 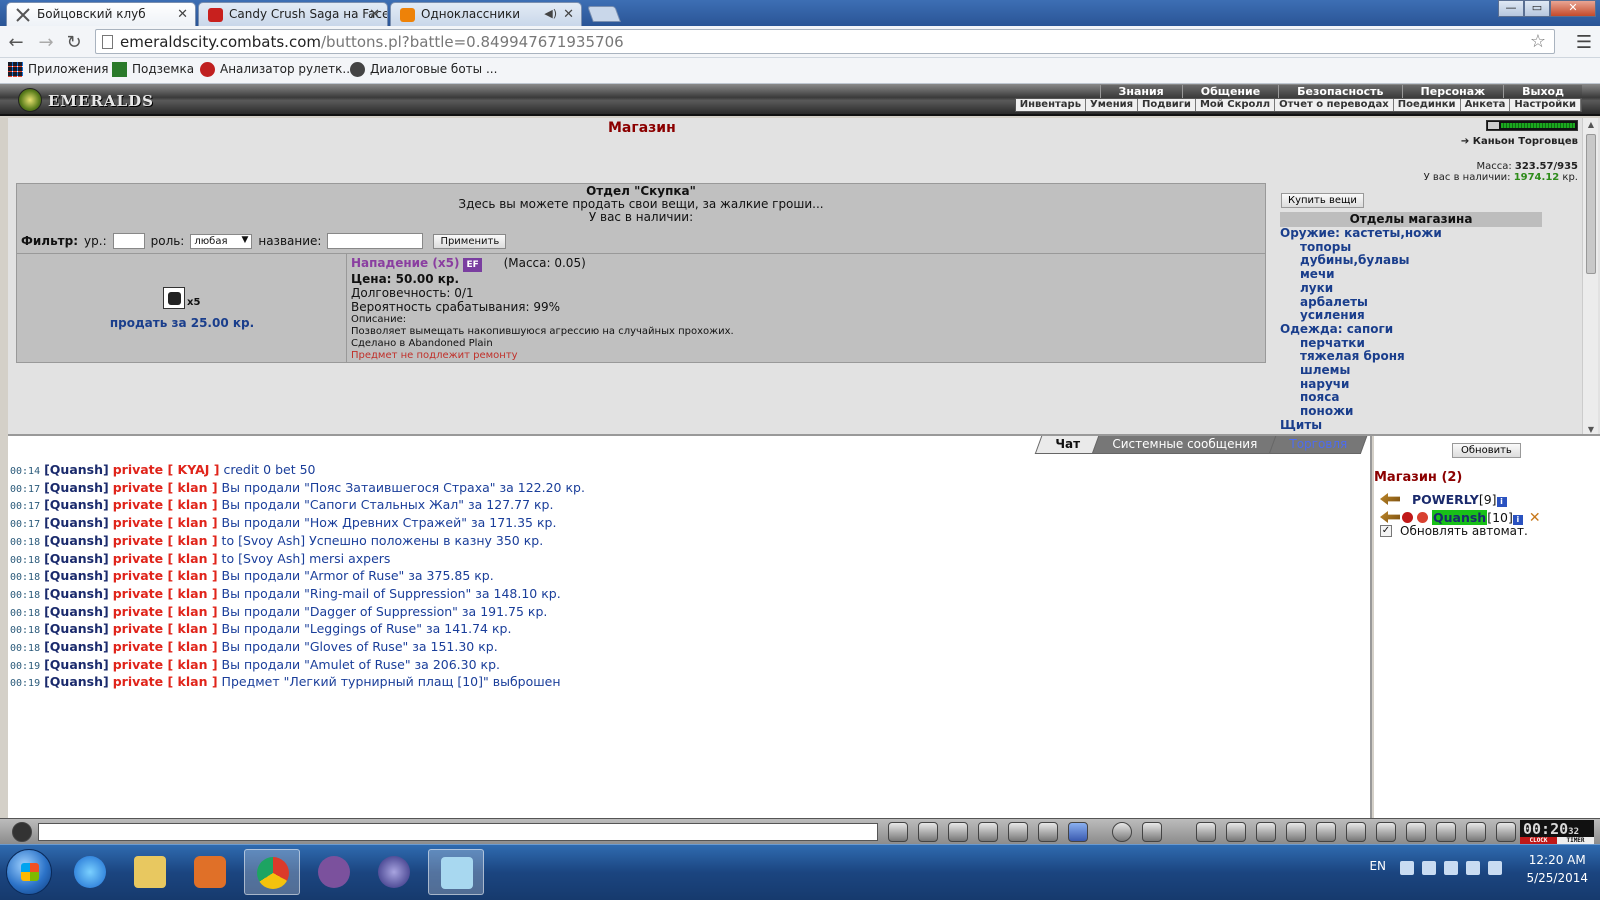 I want to click on flask-icon, so click(x=1266, y=832).